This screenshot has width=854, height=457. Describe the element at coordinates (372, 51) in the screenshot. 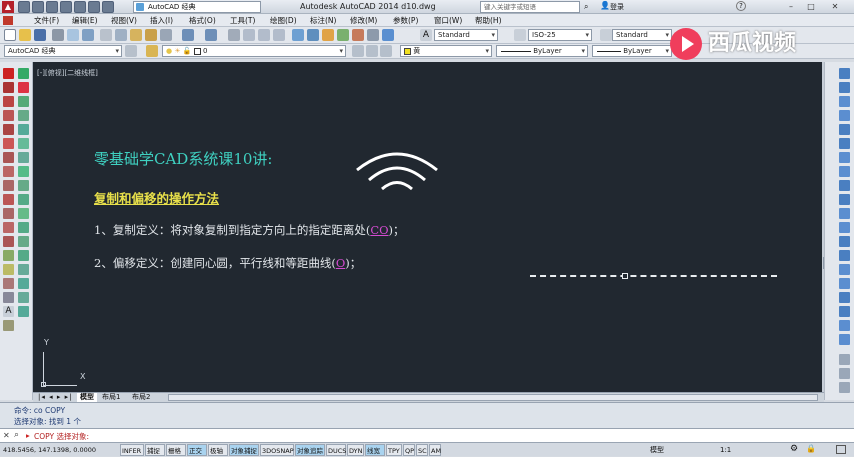

I see `layer-previous-icon` at that location.